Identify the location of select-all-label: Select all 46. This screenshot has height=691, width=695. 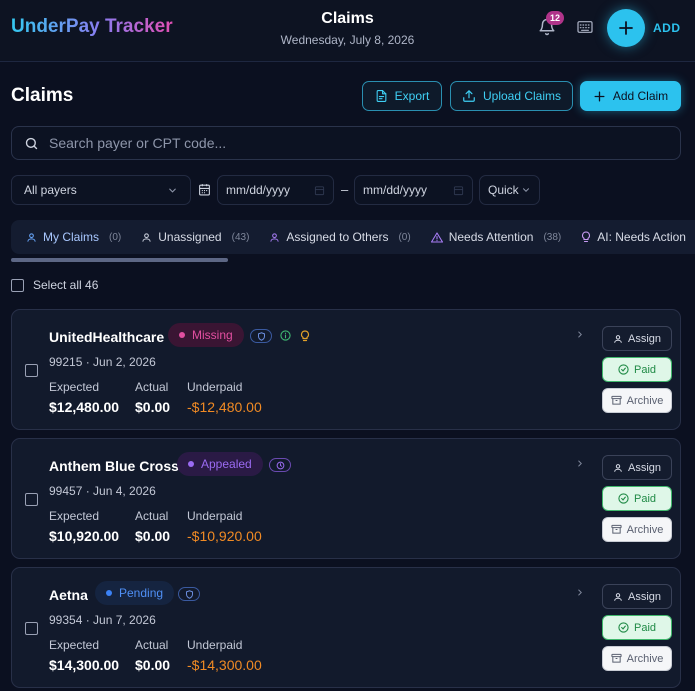
(66, 285).